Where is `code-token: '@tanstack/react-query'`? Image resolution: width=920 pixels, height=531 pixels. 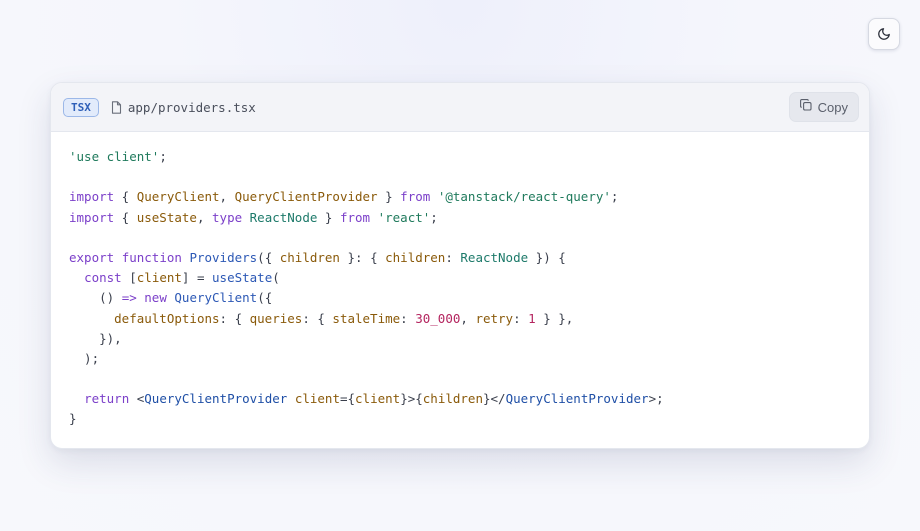
code-token: '@tanstack/react-query' is located at coordinates (524, 197).